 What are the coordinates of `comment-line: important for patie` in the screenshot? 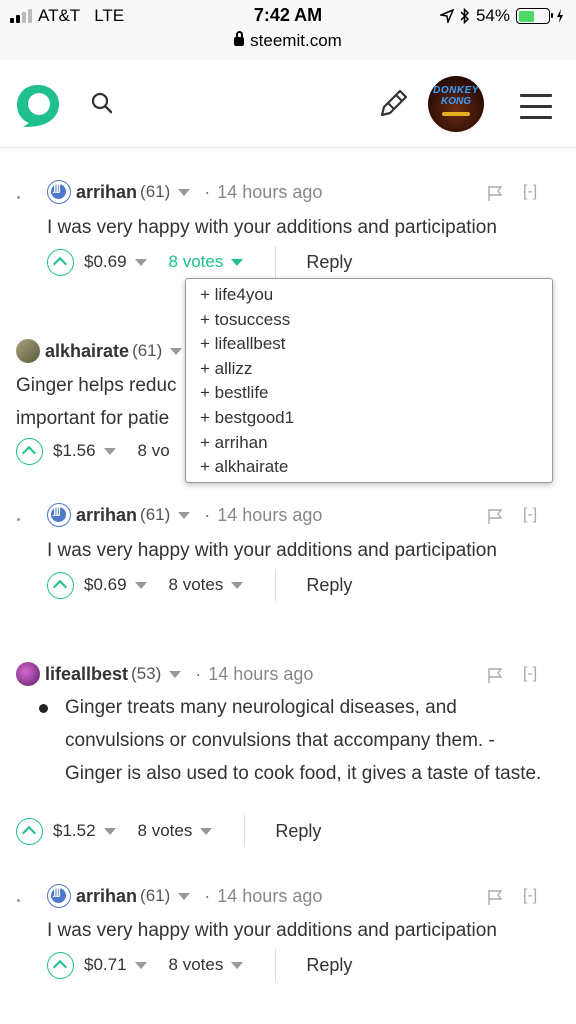 It's located at (93, 418).